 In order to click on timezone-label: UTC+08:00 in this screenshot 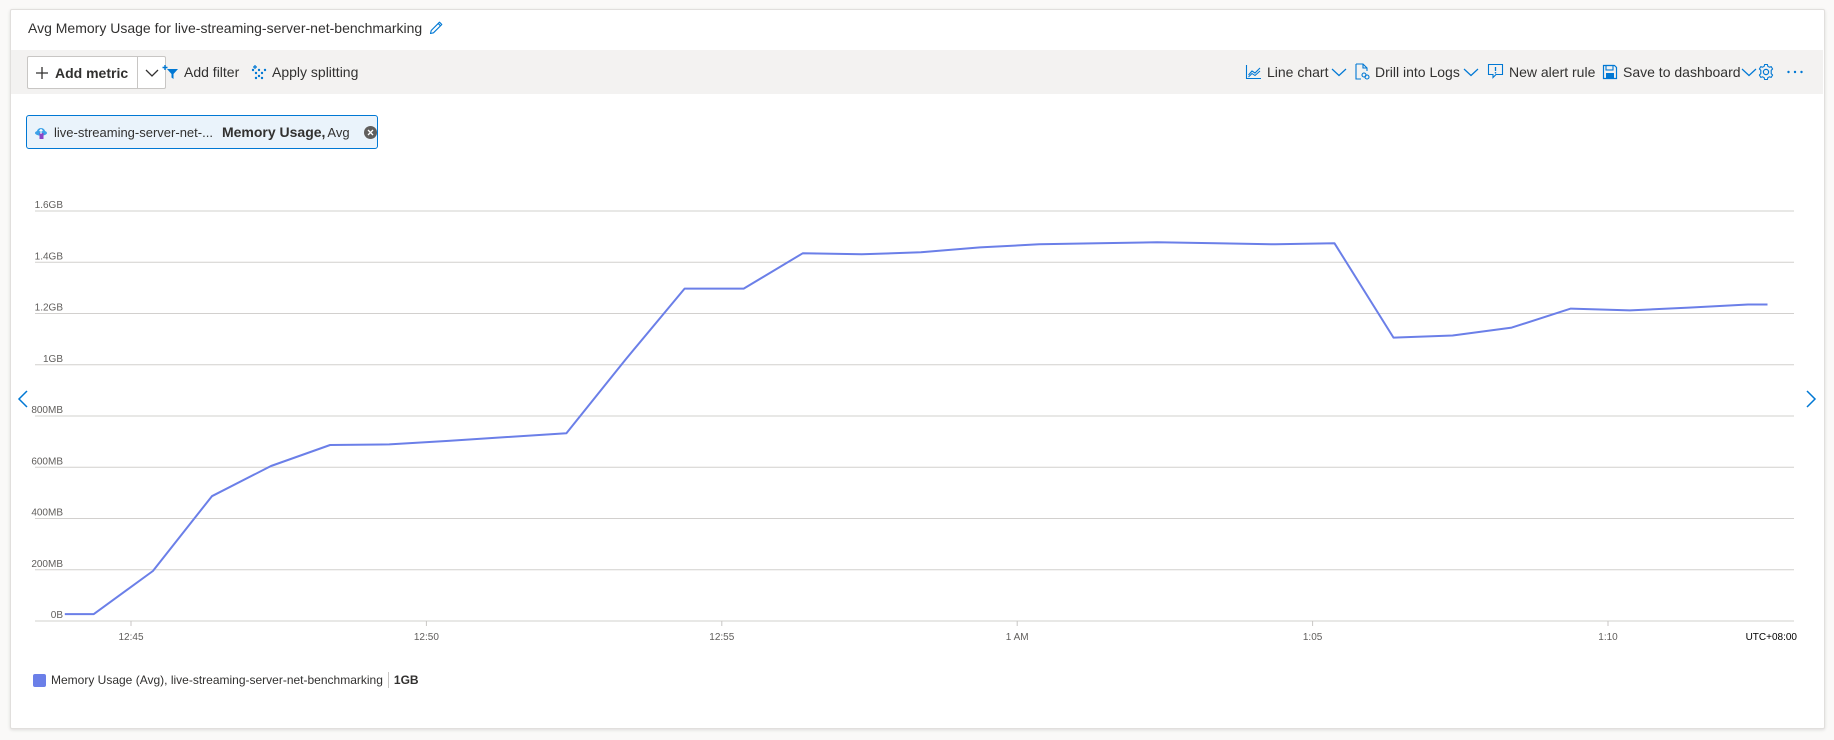, I will do `click(1772, 637)`.